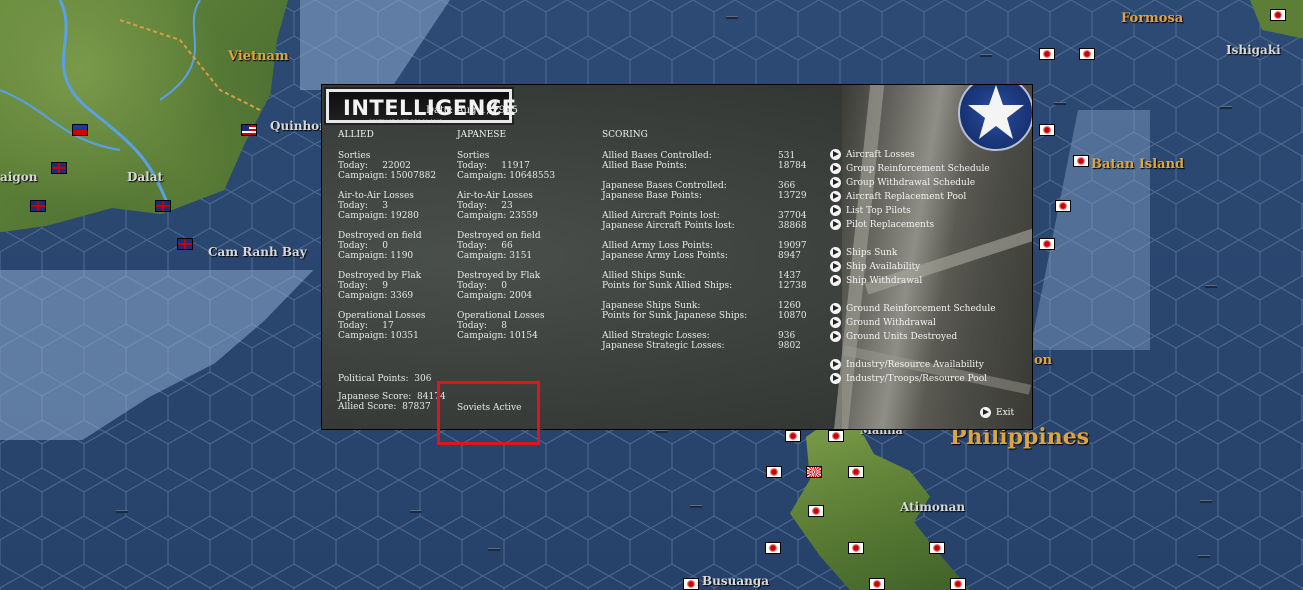 This screenshot has height=590, width=1303. I want to click on menu-label: Ground Withdrawal, so click(891, 322).